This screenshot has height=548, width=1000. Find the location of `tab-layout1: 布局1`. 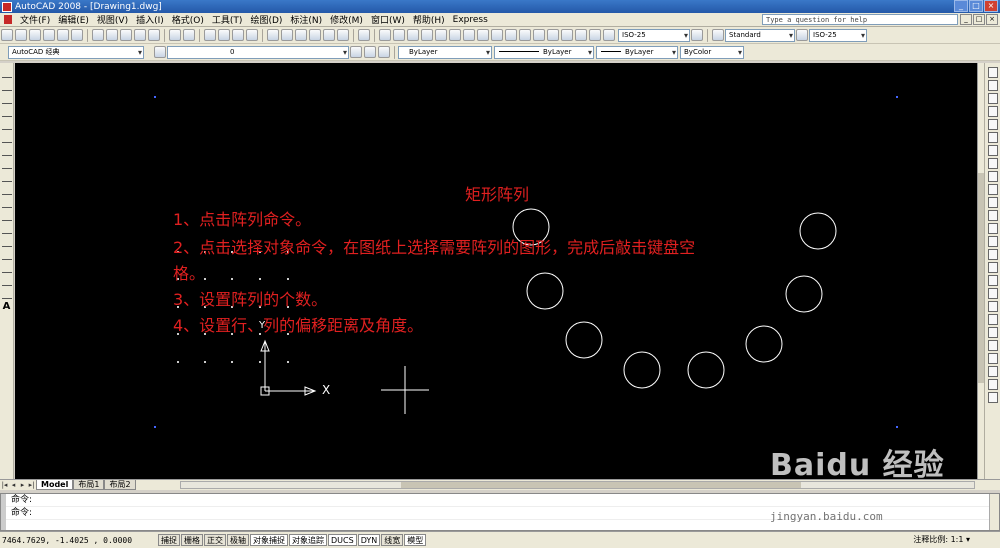

tab-layout1: 布局1 is located at coordinates (89, 485).